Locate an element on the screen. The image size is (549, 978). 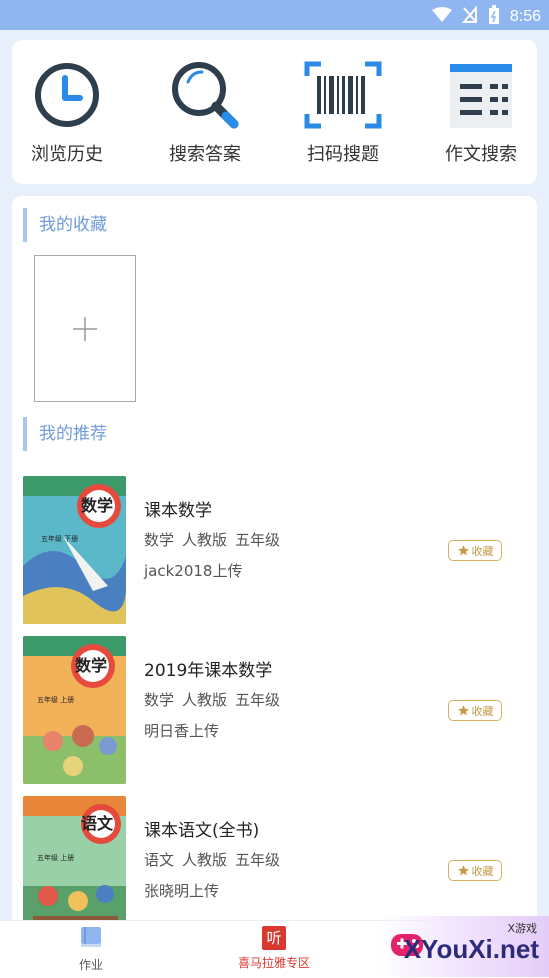
book-uploader: 张晓明上传 is located at coordinates (182, 891).